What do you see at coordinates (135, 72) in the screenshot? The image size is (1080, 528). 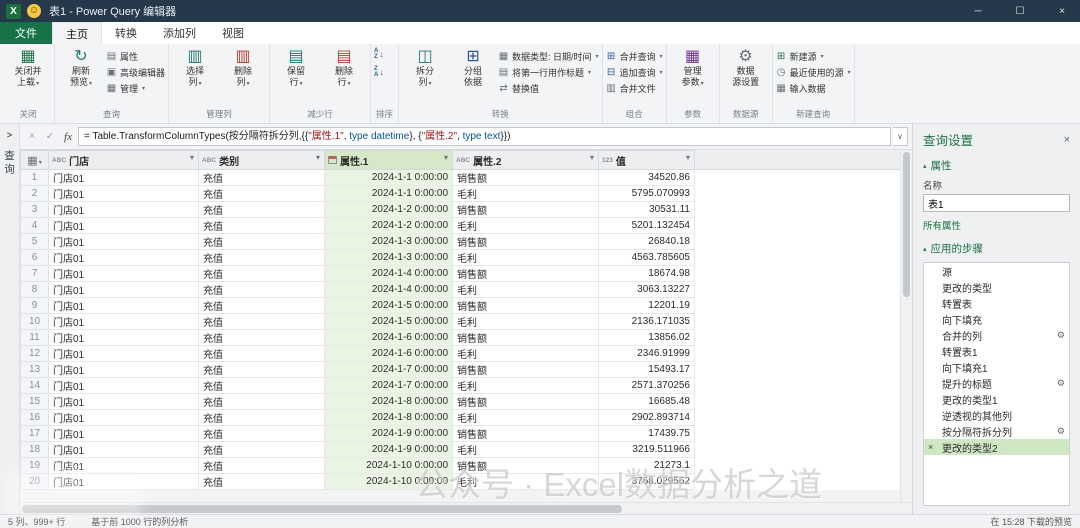 I see `advanced-editor-button: ▣ 高级编辑器` at bounding box center [135, 72].